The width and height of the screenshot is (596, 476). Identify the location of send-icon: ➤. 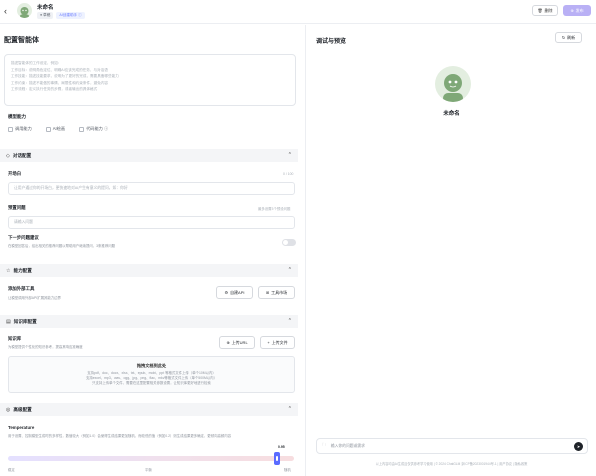
(578, 446).